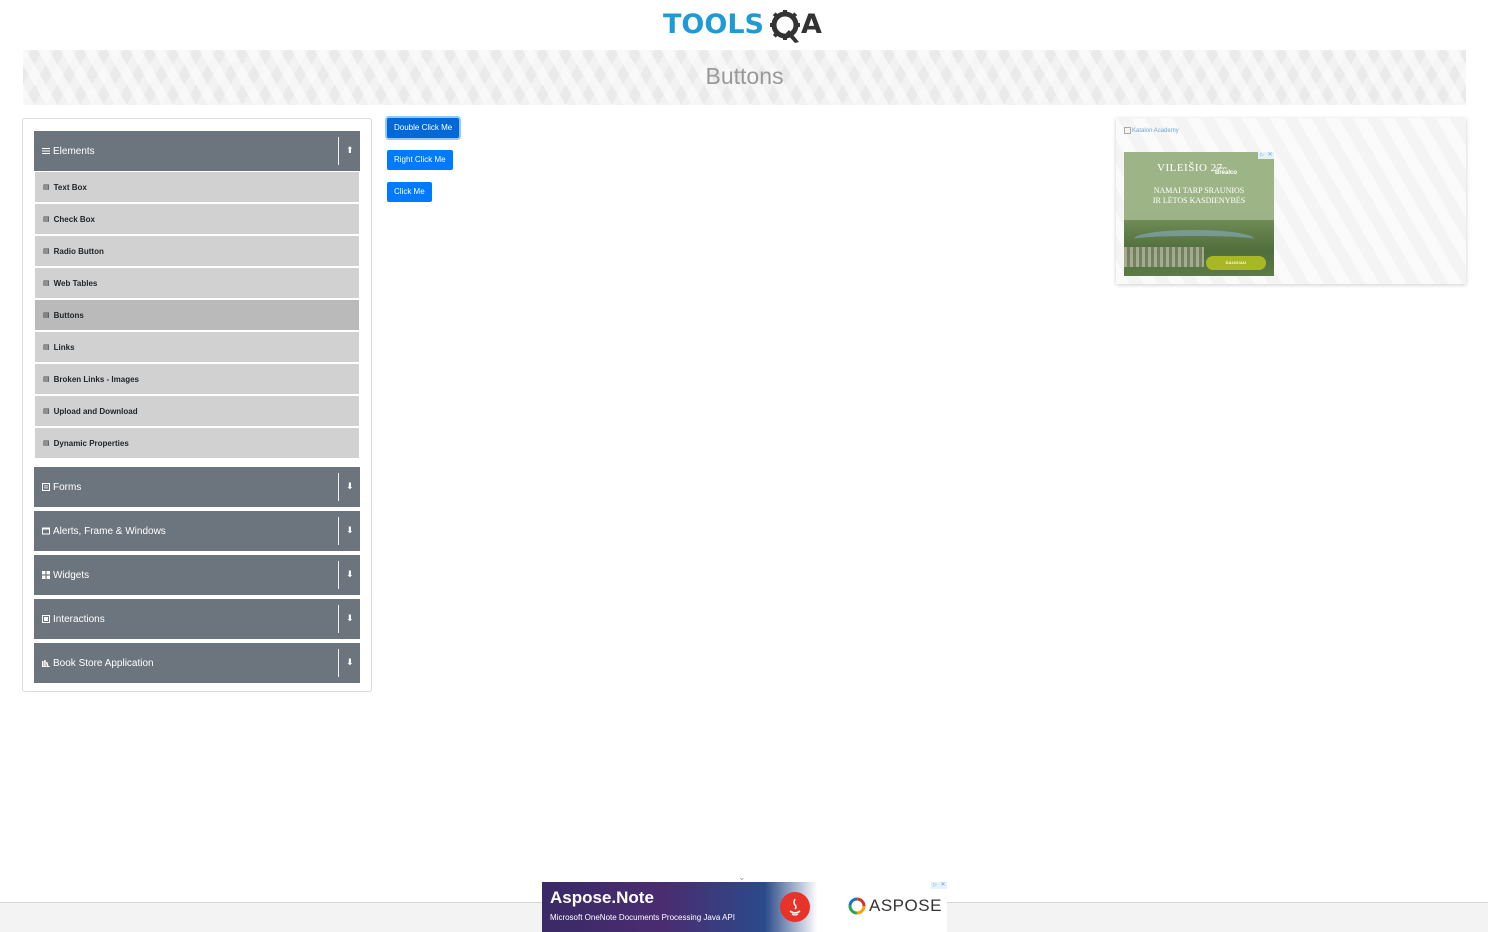  What do you see at coordinates (197, 619) in the screenshot?
I see `sidebar-group-interactions: Interactions ⬇` at bounding box center [197, 619].